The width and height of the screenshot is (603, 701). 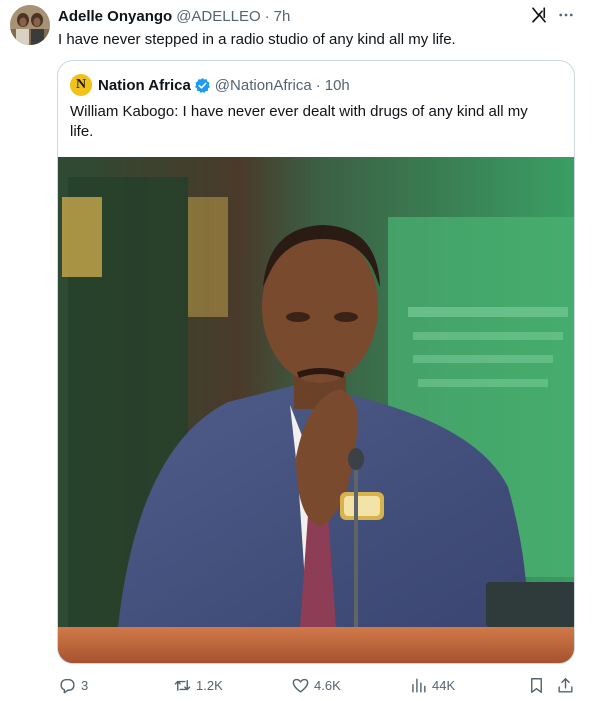 I want to click on tweet-time: 7h, so click(x=282, y=16).